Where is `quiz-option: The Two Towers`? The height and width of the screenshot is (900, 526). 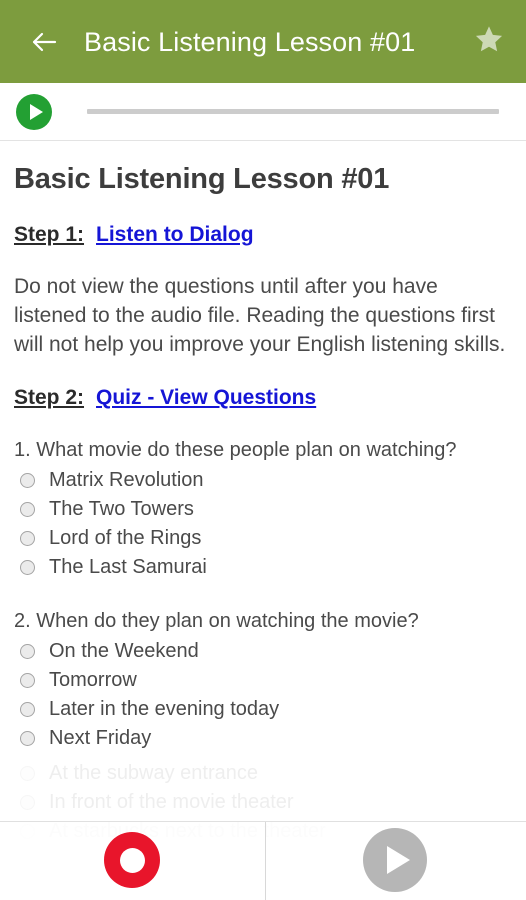
quiz-option: The Two Towers is located at coordinates (263, 509).